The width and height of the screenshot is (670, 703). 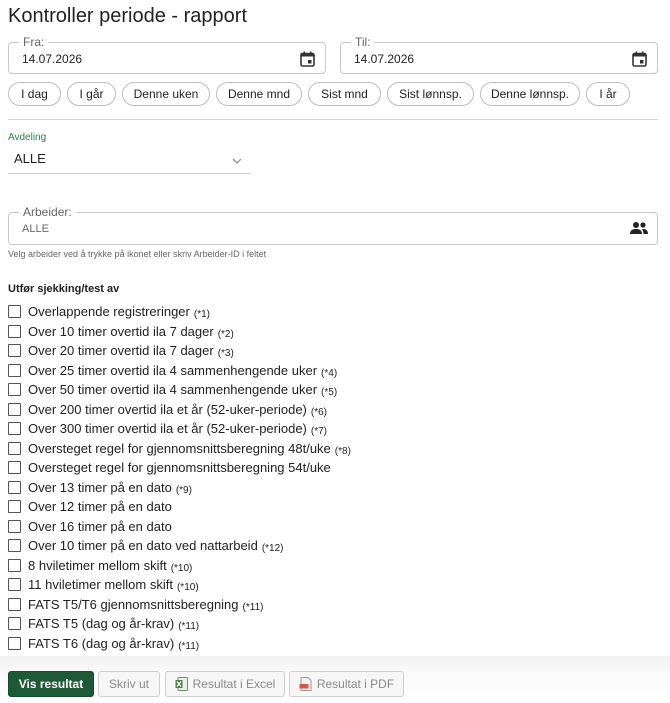 What do you see at coordinates (355, 684) in the screenshot?
I see `pdf-button-label: Resultat i PDF` at bounding box center [355, 684].